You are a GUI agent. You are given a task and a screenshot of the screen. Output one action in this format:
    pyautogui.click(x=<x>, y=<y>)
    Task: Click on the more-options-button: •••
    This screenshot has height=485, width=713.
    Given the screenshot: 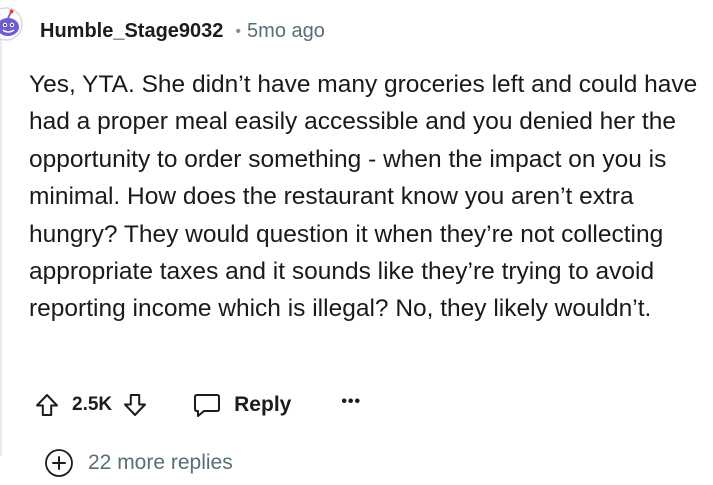 What is the action you would take?
    pyautogui.click(x=351, y=403)
    